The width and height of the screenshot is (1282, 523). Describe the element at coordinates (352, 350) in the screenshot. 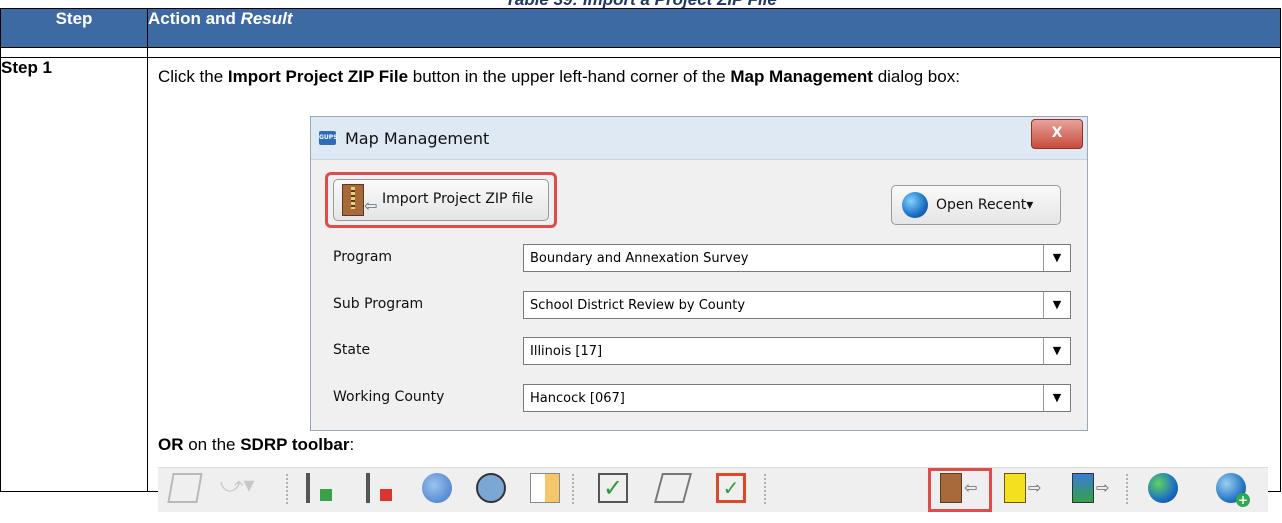

I see `state-label: State` at that location.